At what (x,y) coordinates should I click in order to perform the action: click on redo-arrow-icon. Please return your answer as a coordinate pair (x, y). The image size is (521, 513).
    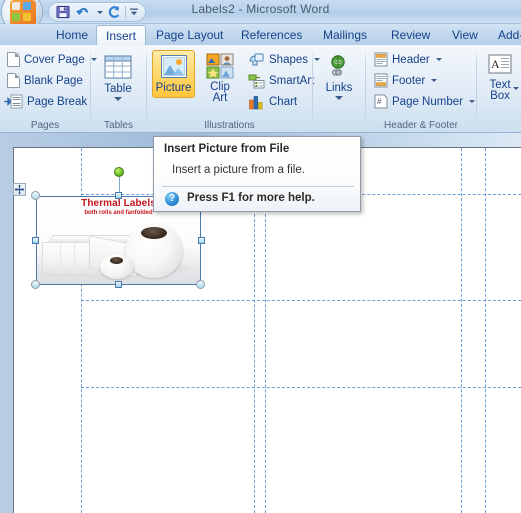
    Looking at the image, I should click on (114, 12).